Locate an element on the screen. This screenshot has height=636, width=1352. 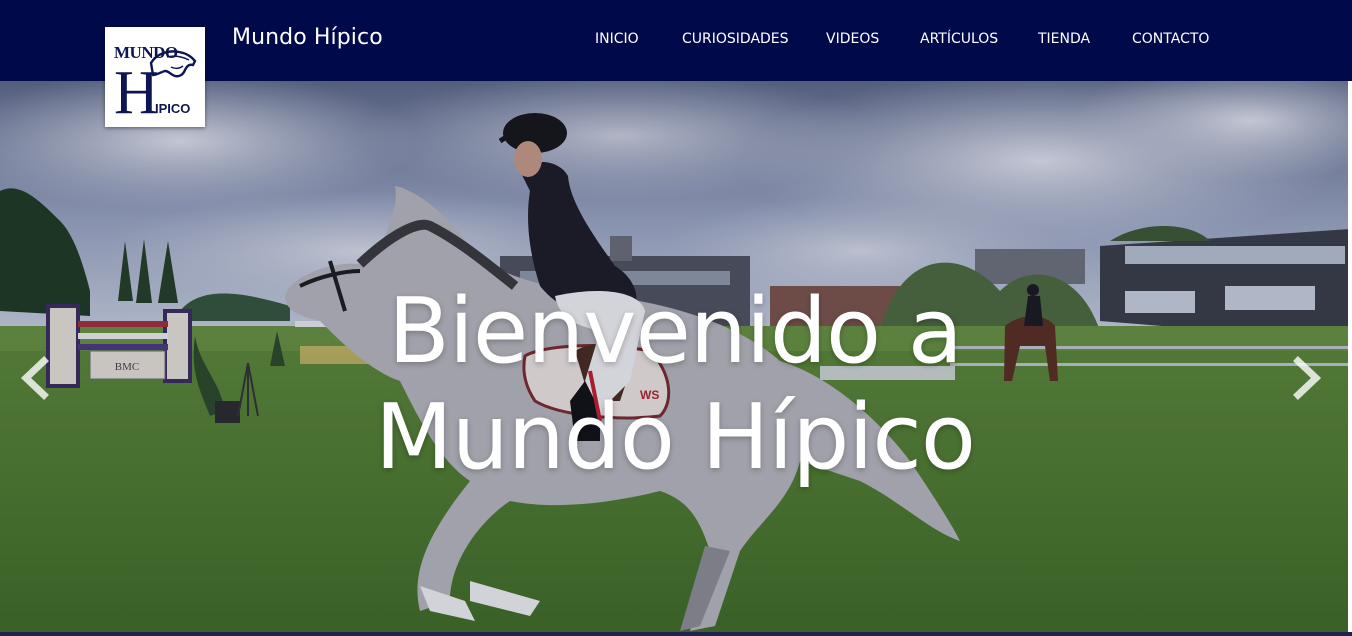
chevron-left-icon is located at coordinates (34, 378).